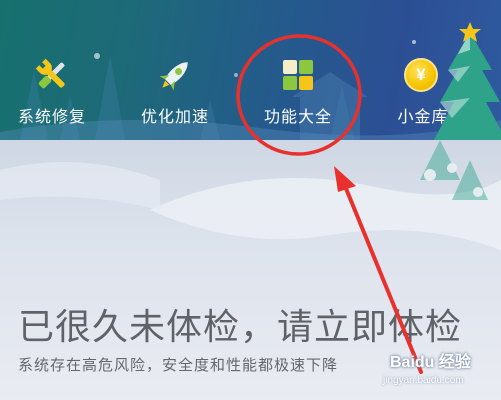 The image size is (501, 400). I want to click on watermark-url: jingyan.baidu.com, so click(423, 380).